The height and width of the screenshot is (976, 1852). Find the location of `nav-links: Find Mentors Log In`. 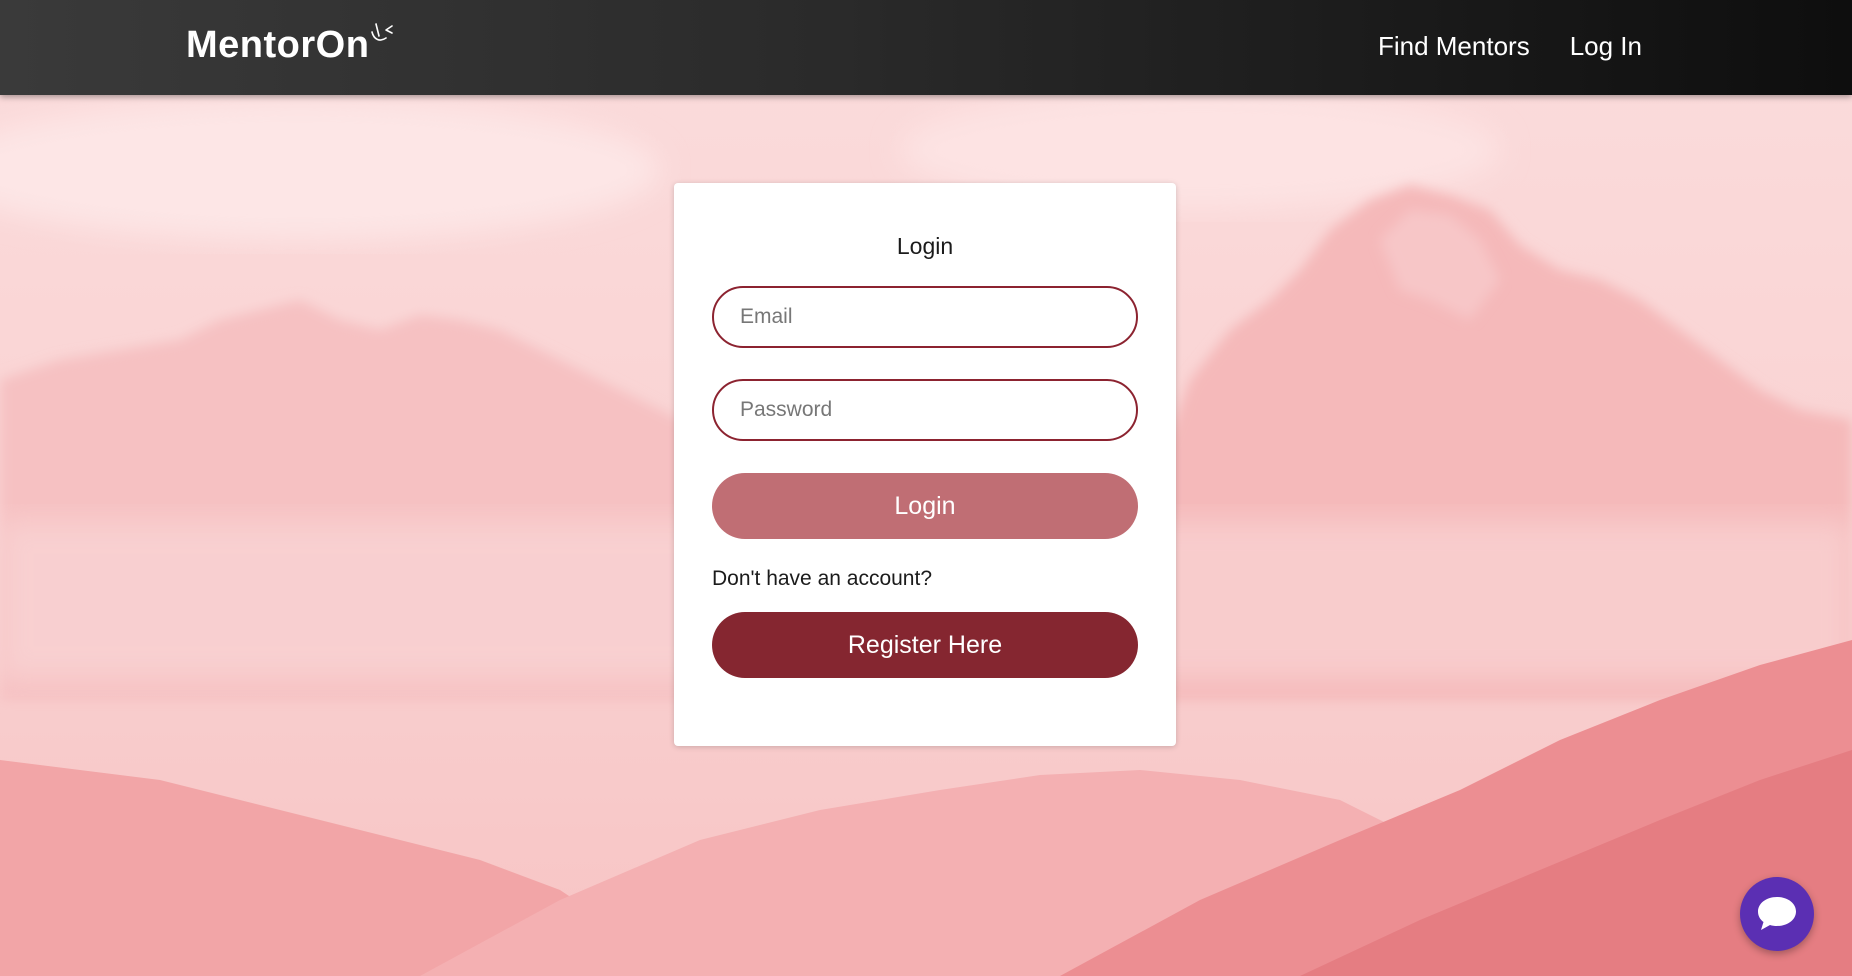

nav-links: Find Mentors Log In is located at coordinates (1510, 46).